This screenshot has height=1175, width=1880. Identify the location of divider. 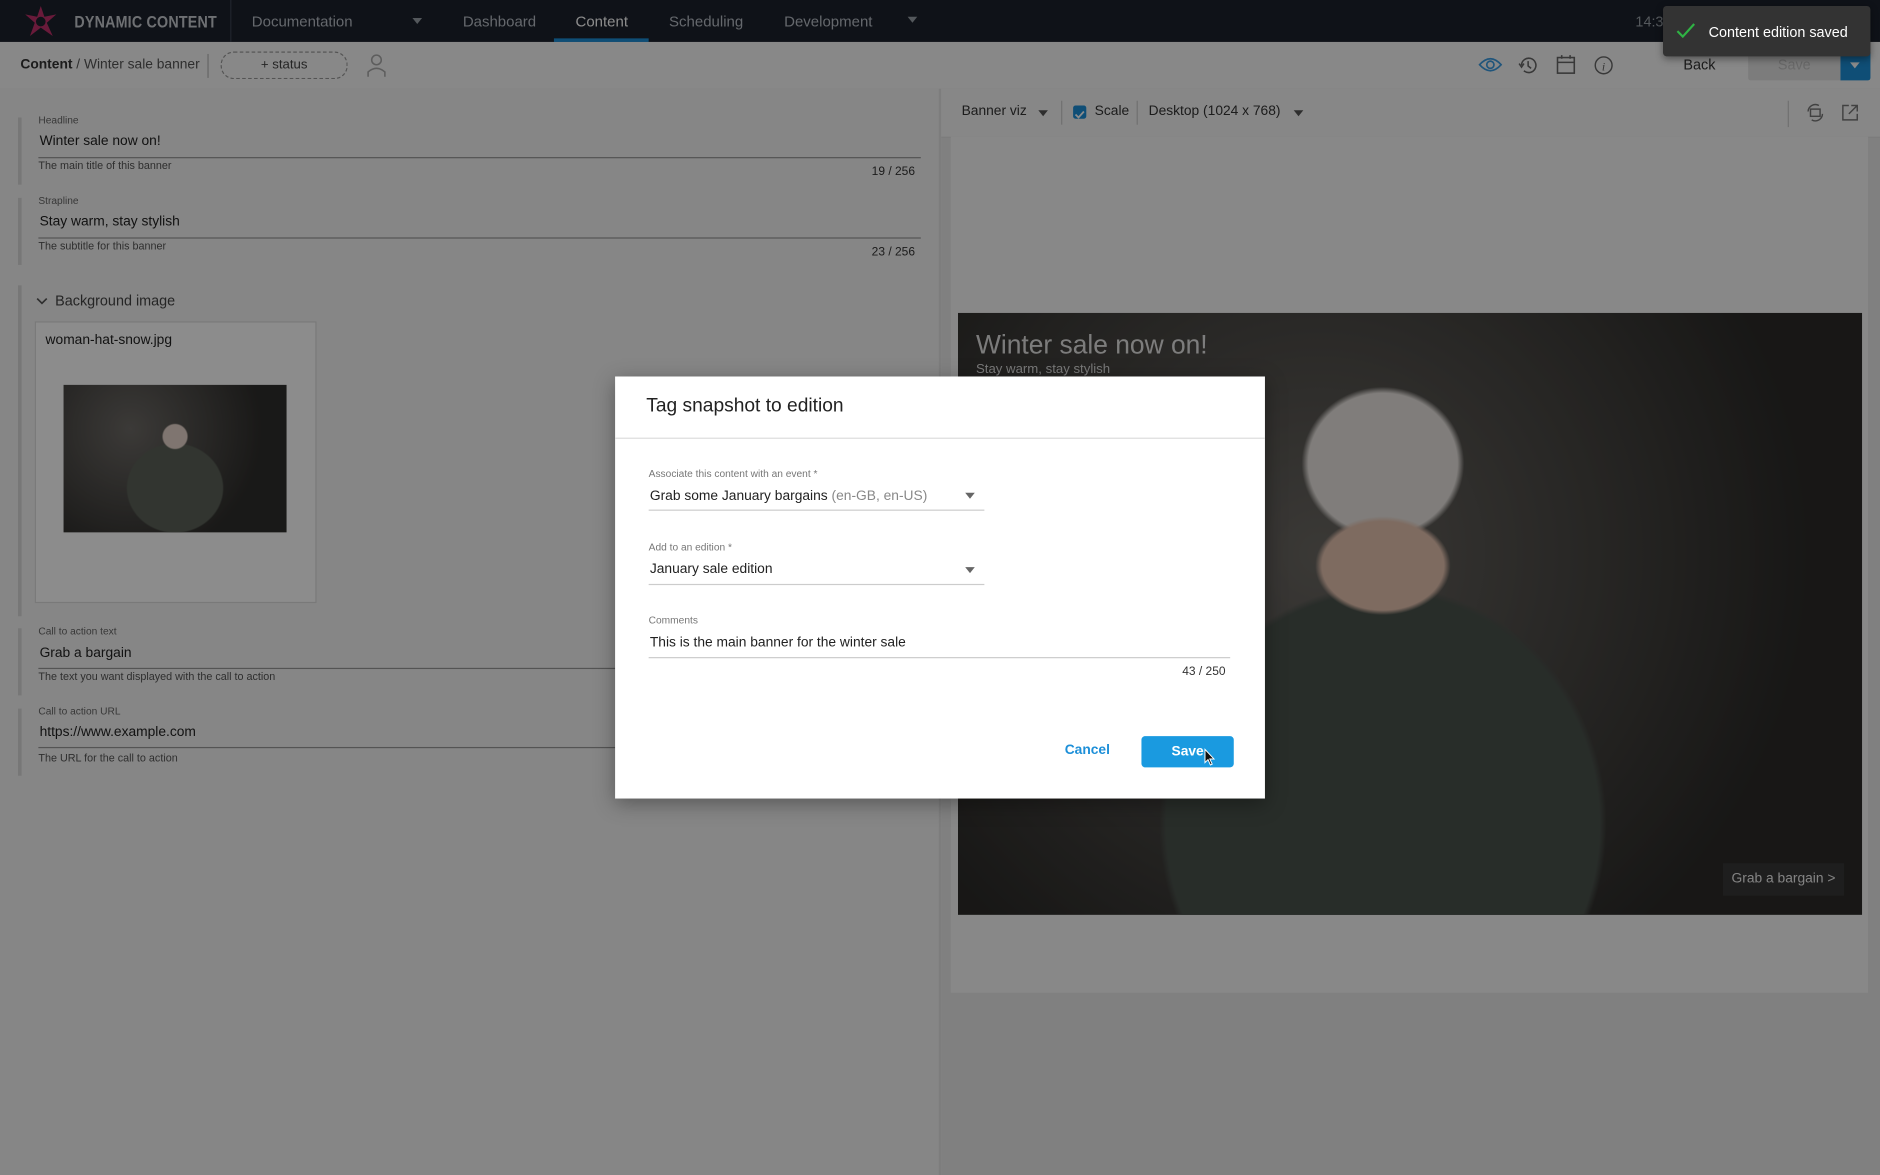
(940, 438).